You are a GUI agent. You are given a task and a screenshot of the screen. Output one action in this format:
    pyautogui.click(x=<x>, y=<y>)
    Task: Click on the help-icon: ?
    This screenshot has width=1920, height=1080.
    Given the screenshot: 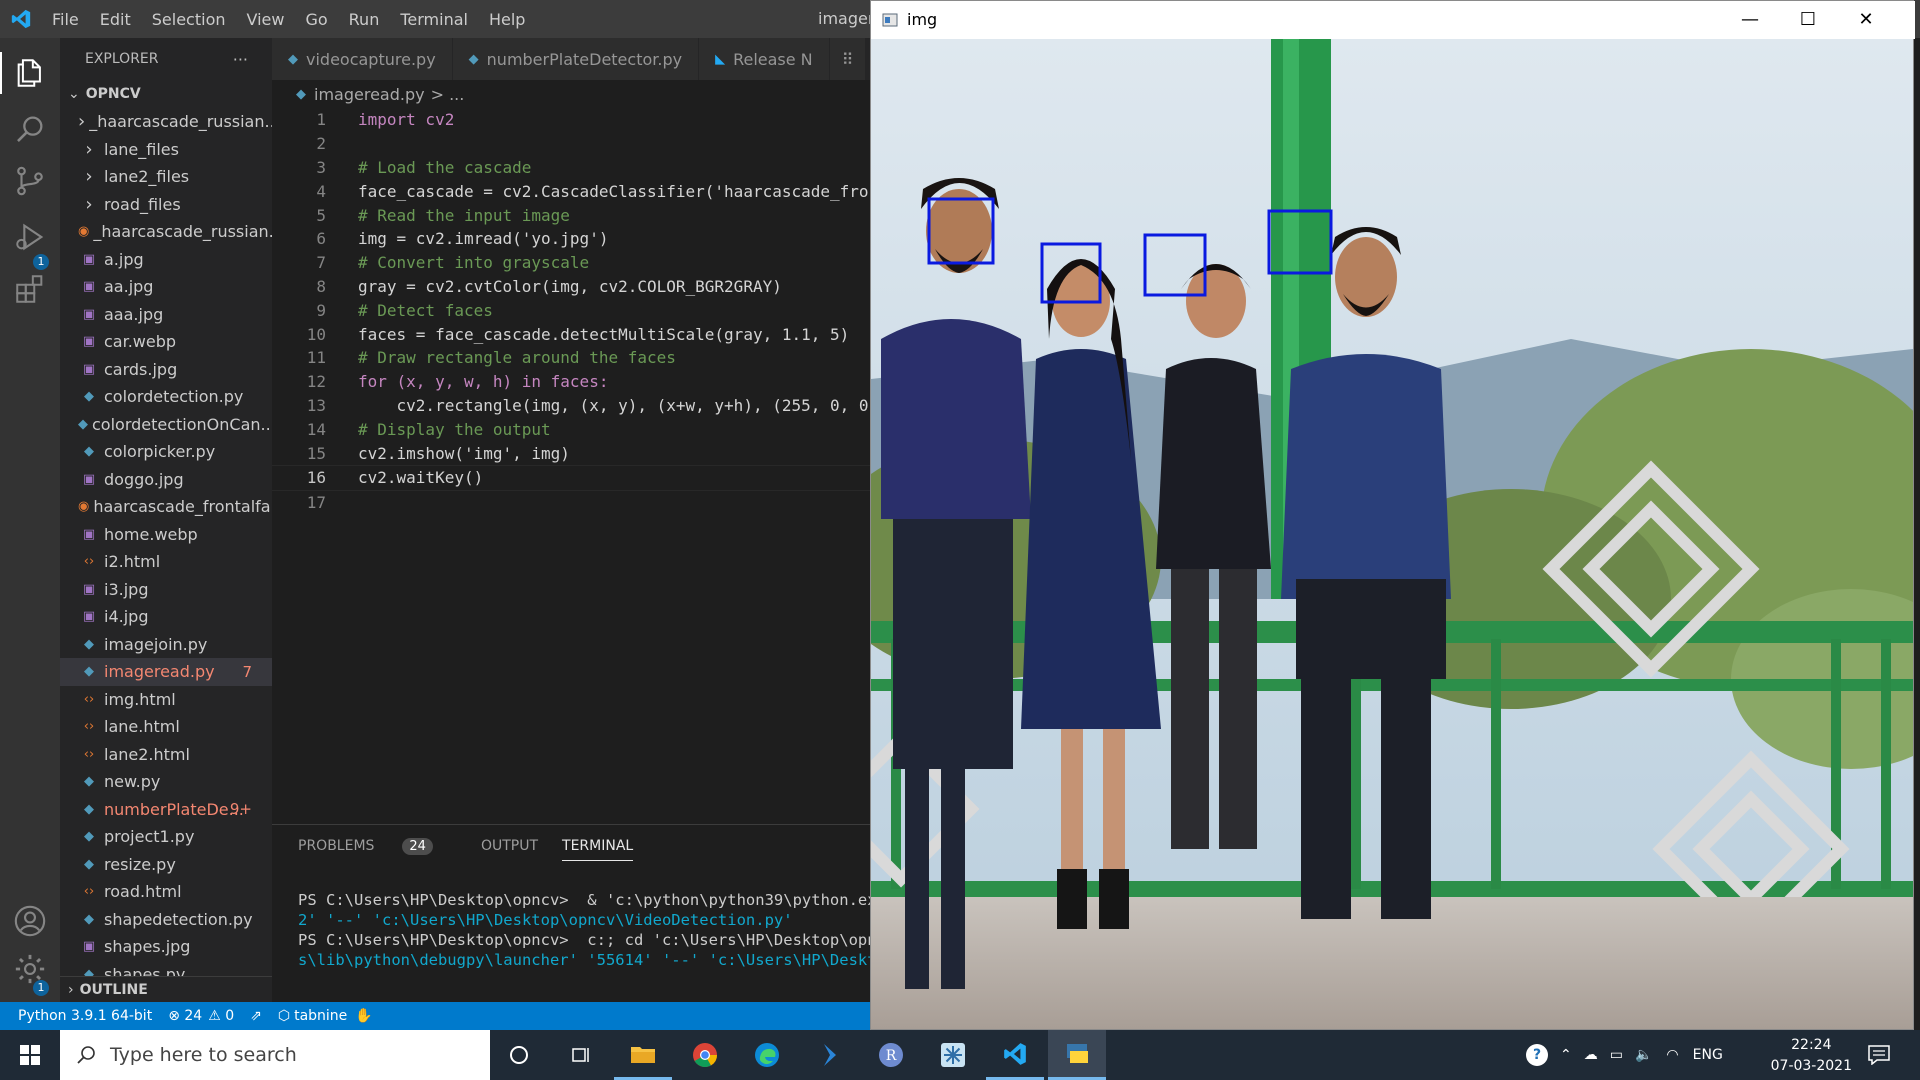 What is the action you would take?
    pyautogui.click(x=1537, y=1055)
    